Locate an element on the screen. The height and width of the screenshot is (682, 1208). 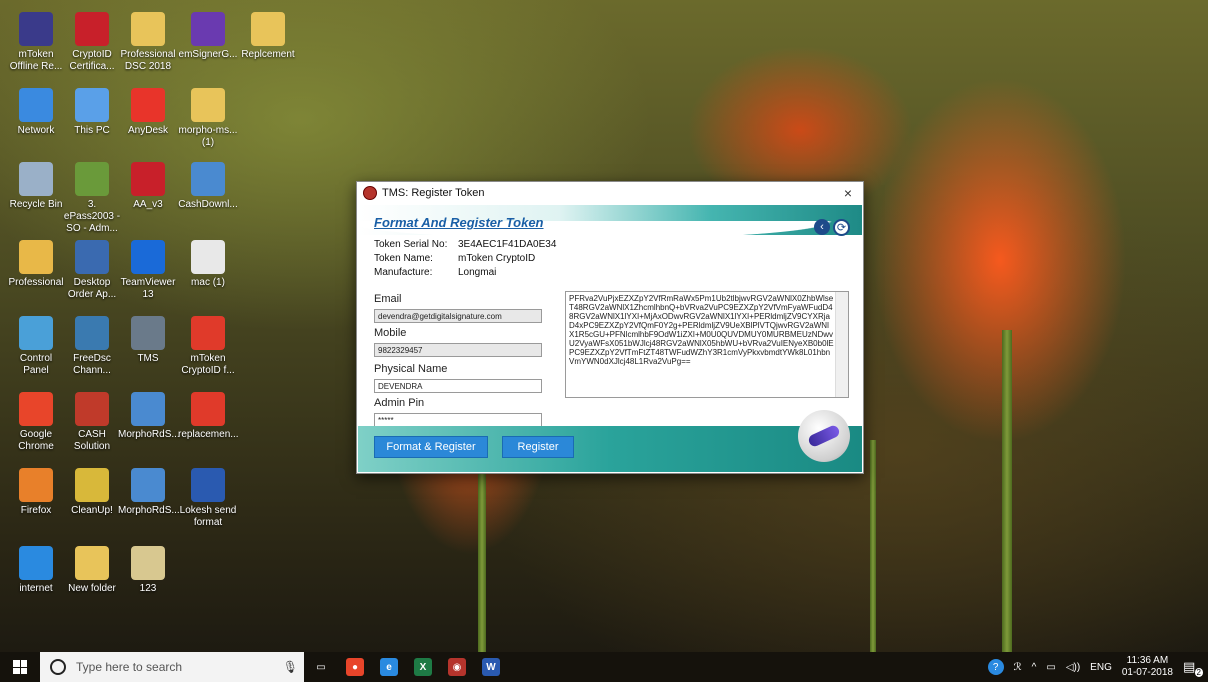
manufacture-value: Longmai is located at coordinates (477, 272).